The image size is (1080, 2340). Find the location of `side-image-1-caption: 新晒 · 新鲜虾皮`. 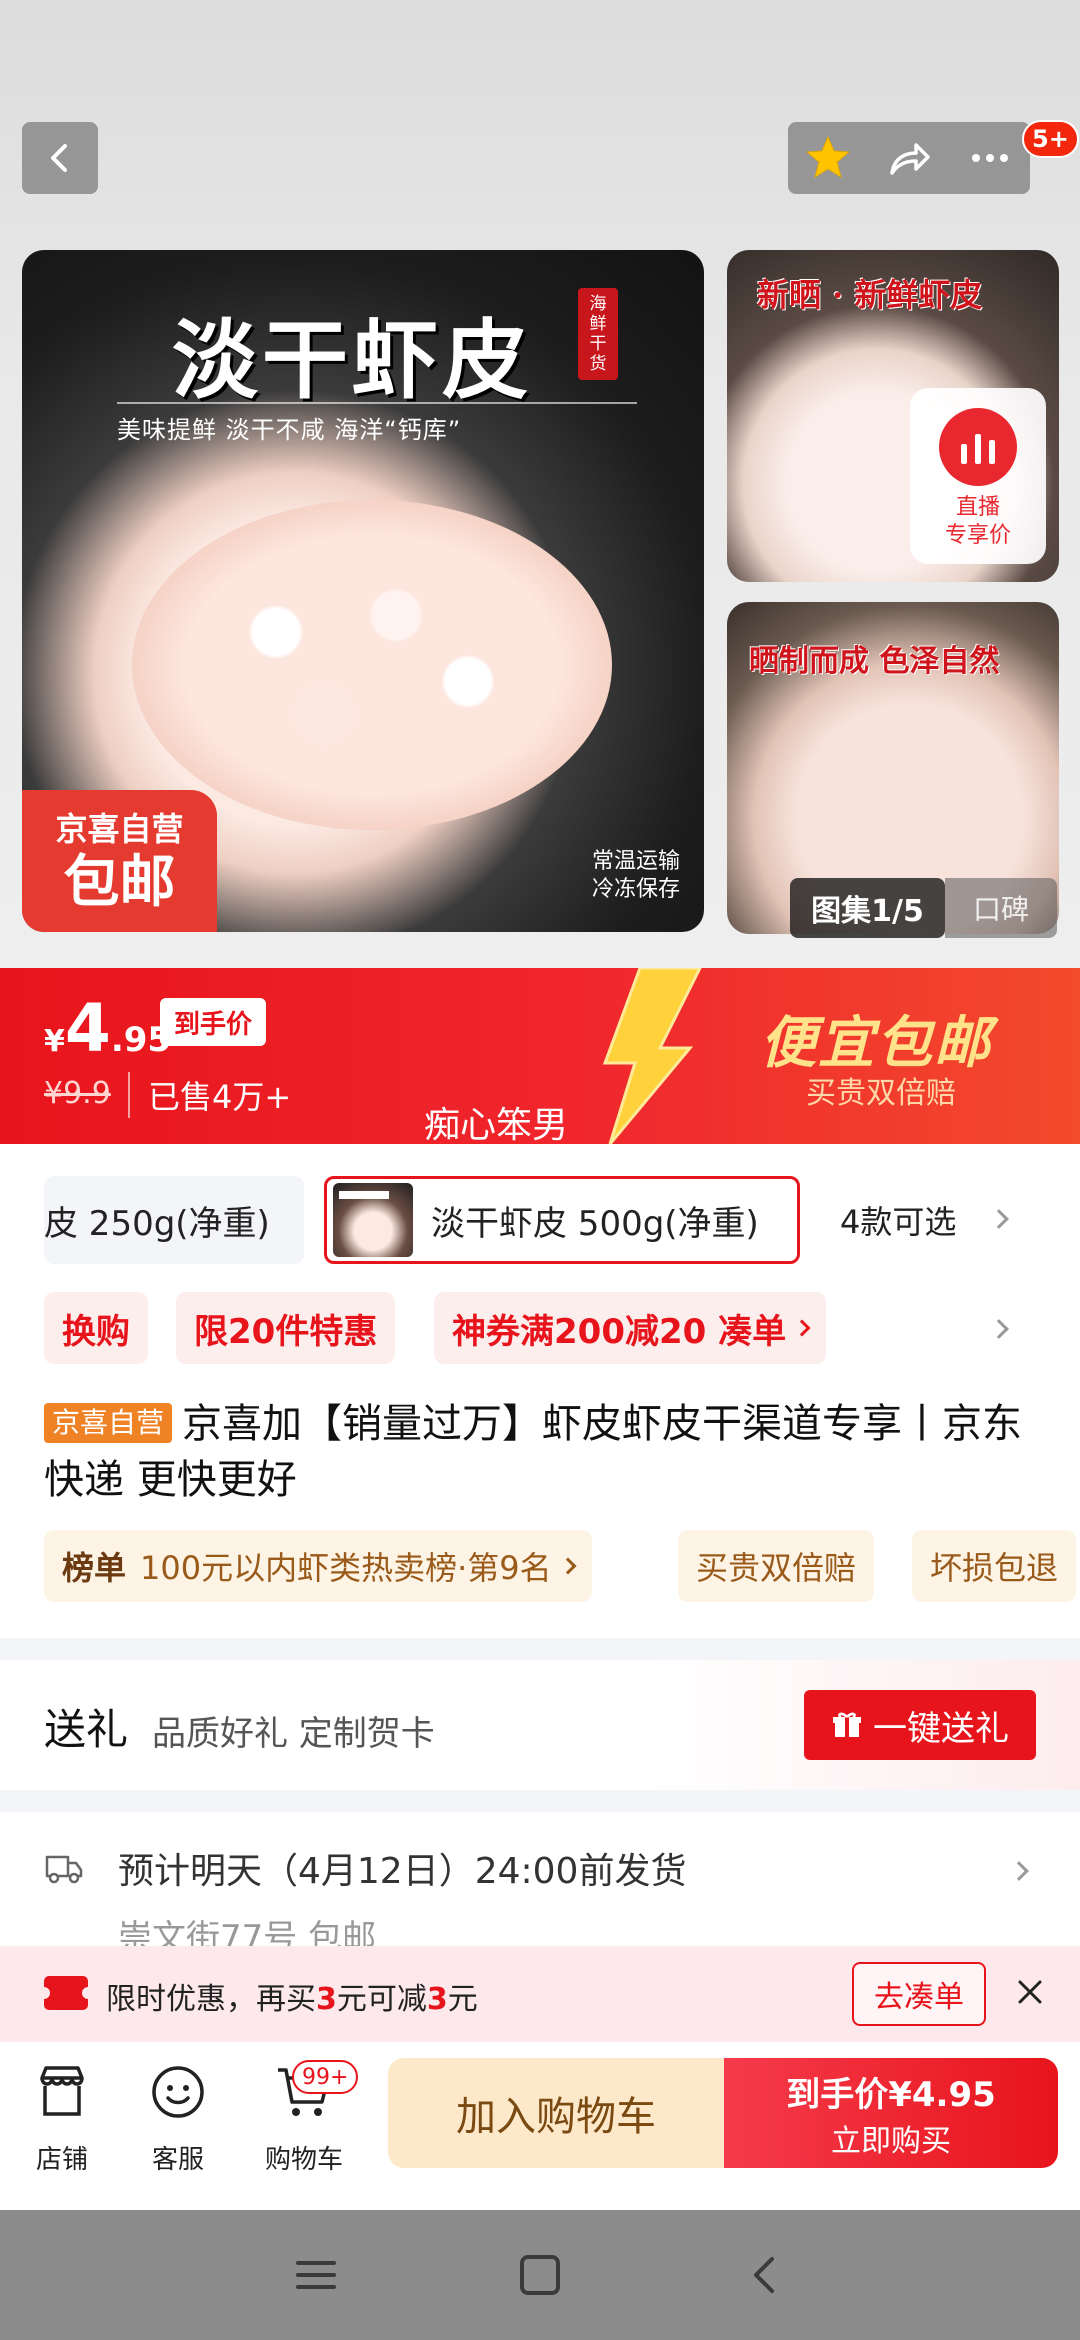

side-image-1-caption: 新晒 · 新鲜虾皮 is located at coordinates (870, 295).